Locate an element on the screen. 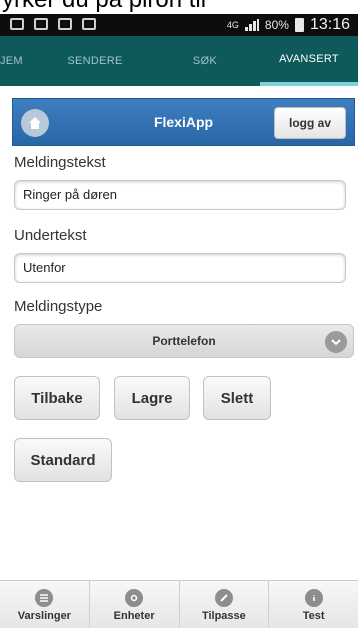 The height and width of the screenshot is (628, 358). select-value: Porttelefon is located at coordinates (184, 341).